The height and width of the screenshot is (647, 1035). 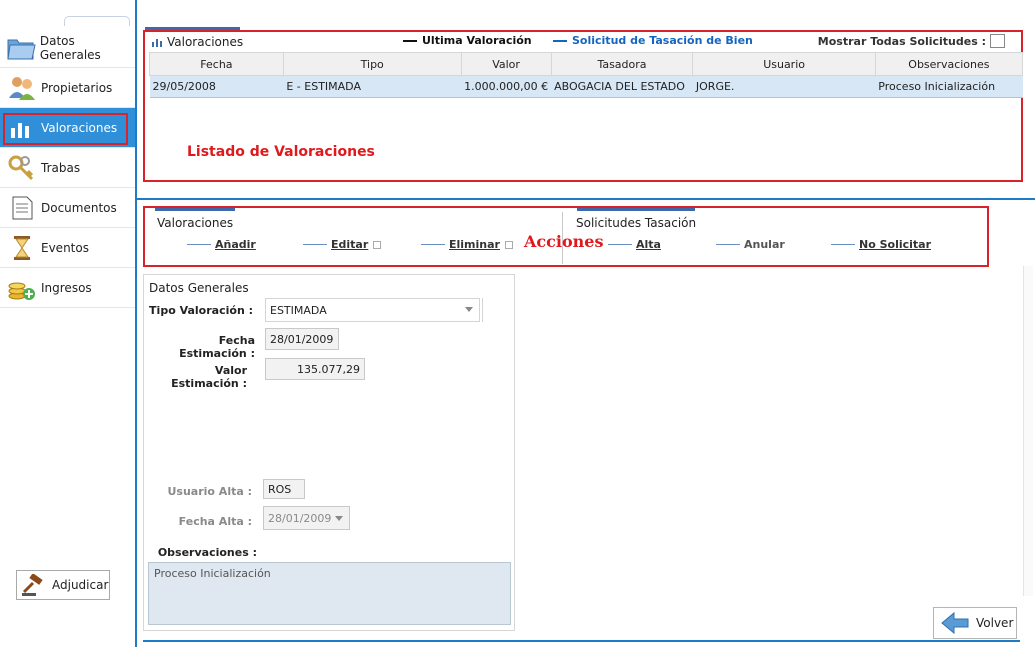 I want to click on show-all-requests: Mostrar Todas Solicitudes :, so click(x=911, y=41).